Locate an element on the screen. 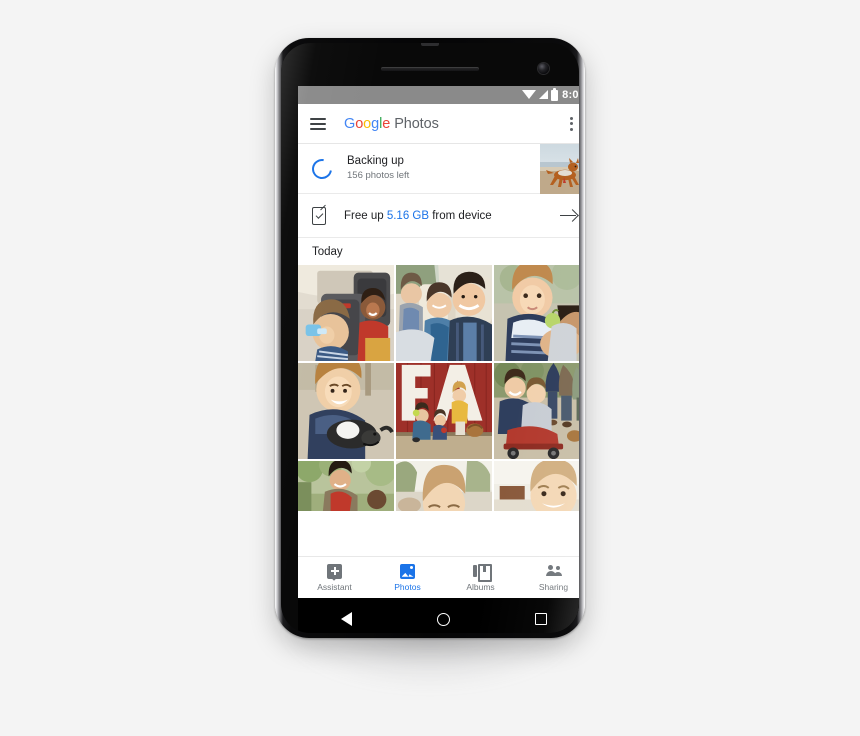  progress-spinner is located at coordinates (322, 168).